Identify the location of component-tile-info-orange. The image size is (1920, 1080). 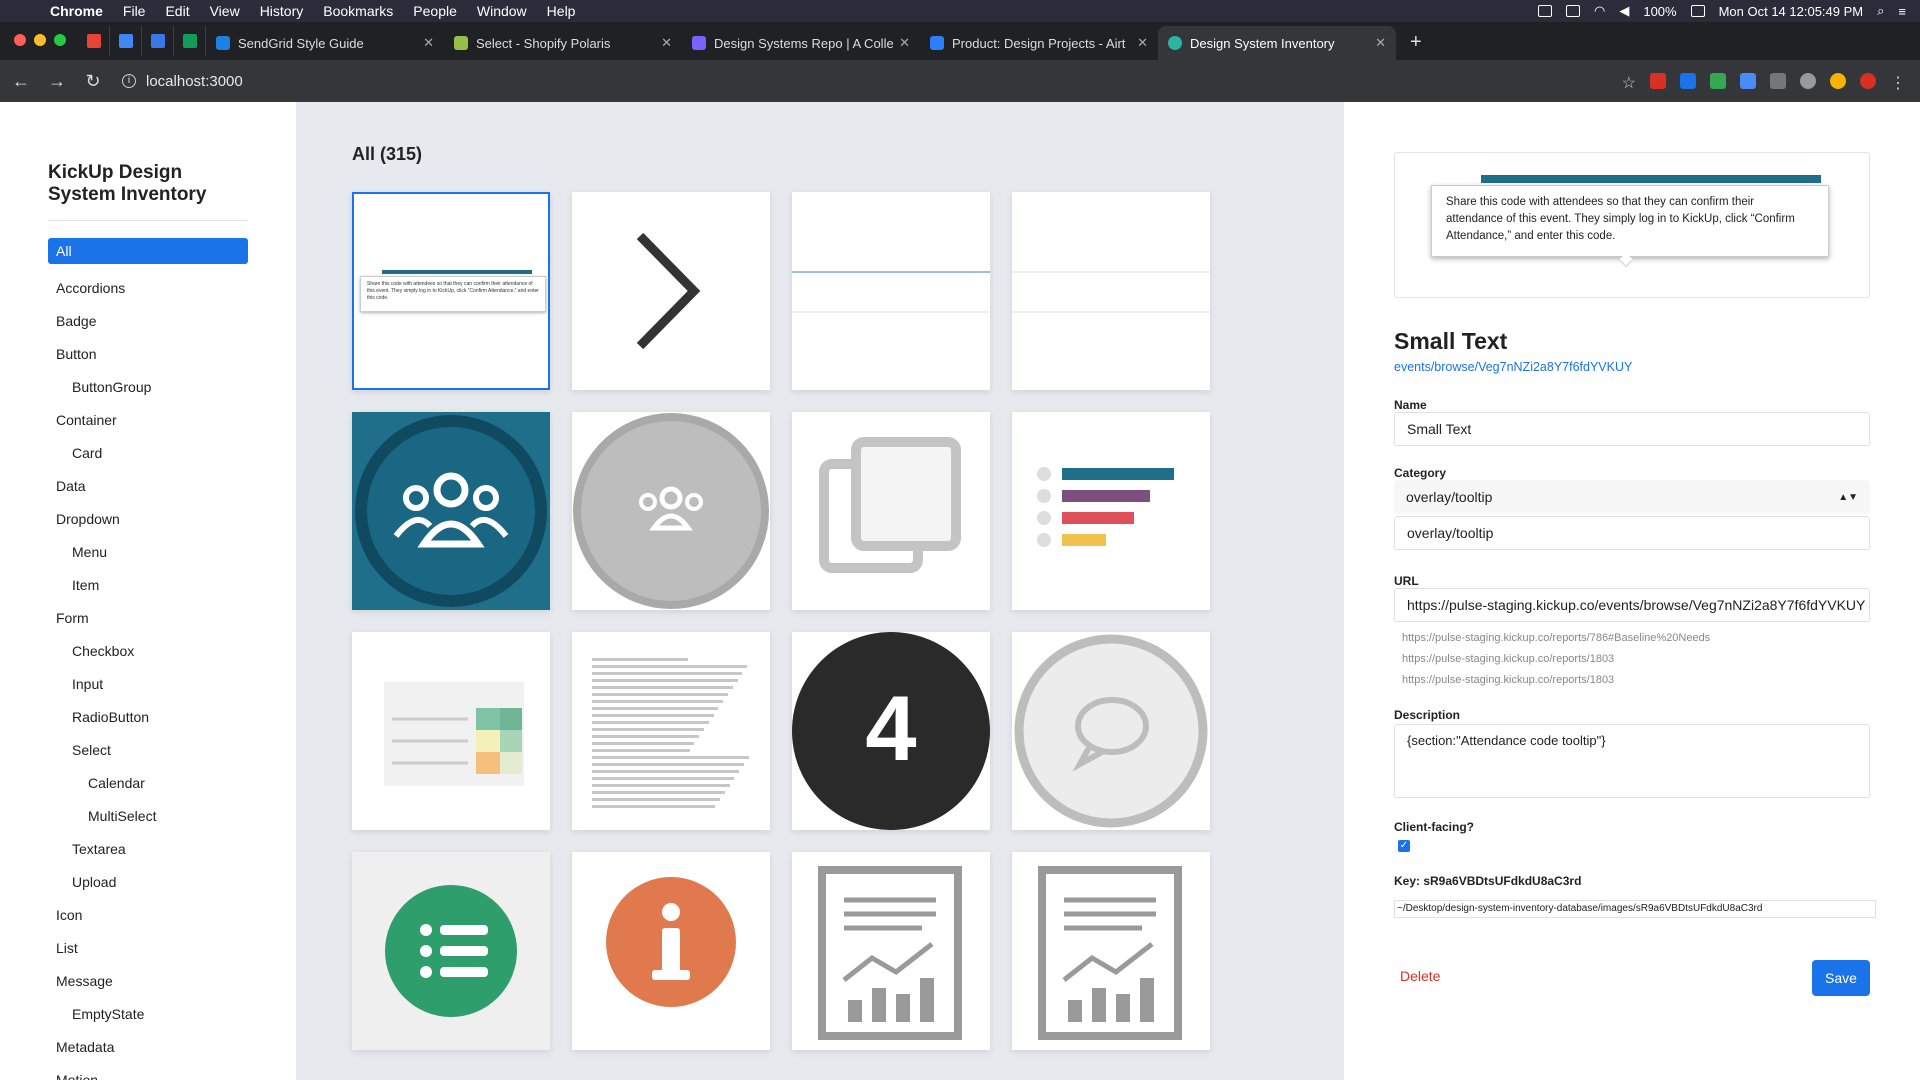
(671, 951).